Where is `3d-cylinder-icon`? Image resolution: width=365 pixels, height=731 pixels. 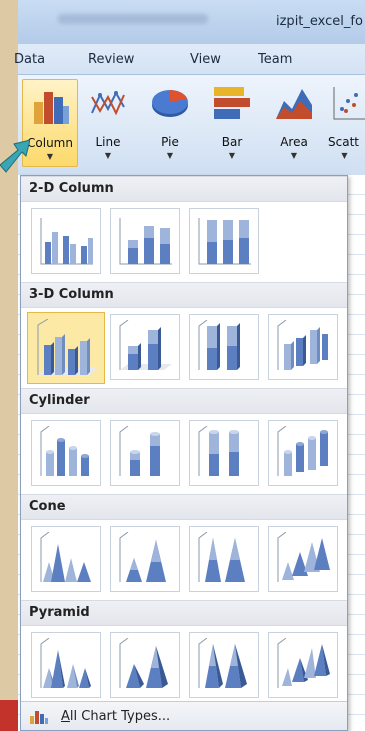
3d-cylinder-icon is located at coordinates (302, 451).